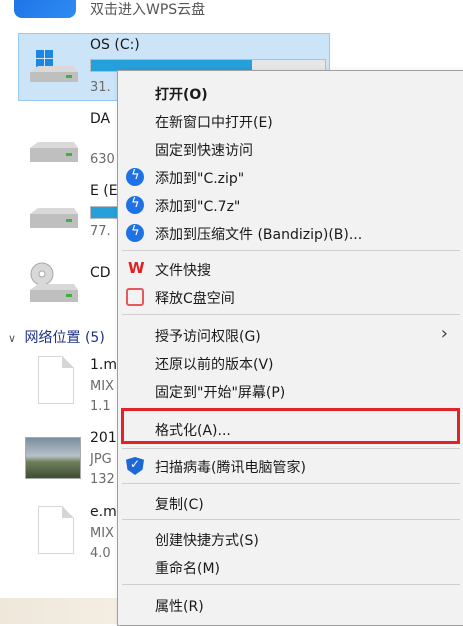 The width and height of the screenshot is (463, 626). I want to click on menu-item-properties: 属性(R), so click(290, 605).